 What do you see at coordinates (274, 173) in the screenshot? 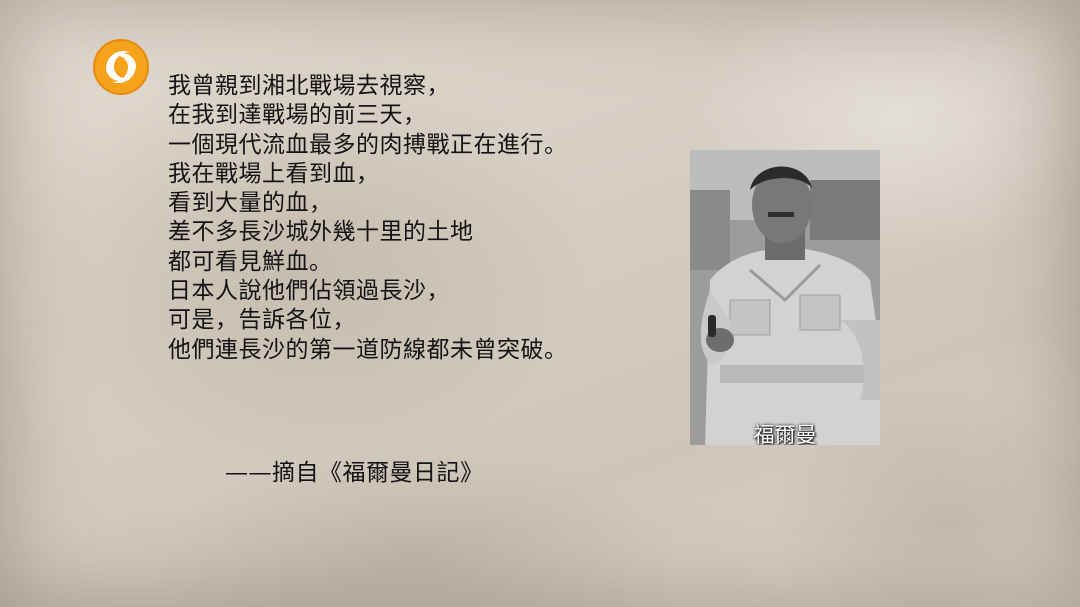
I see `quote-line: 我在戰場上看到血，` at bounding box center [274, 173].